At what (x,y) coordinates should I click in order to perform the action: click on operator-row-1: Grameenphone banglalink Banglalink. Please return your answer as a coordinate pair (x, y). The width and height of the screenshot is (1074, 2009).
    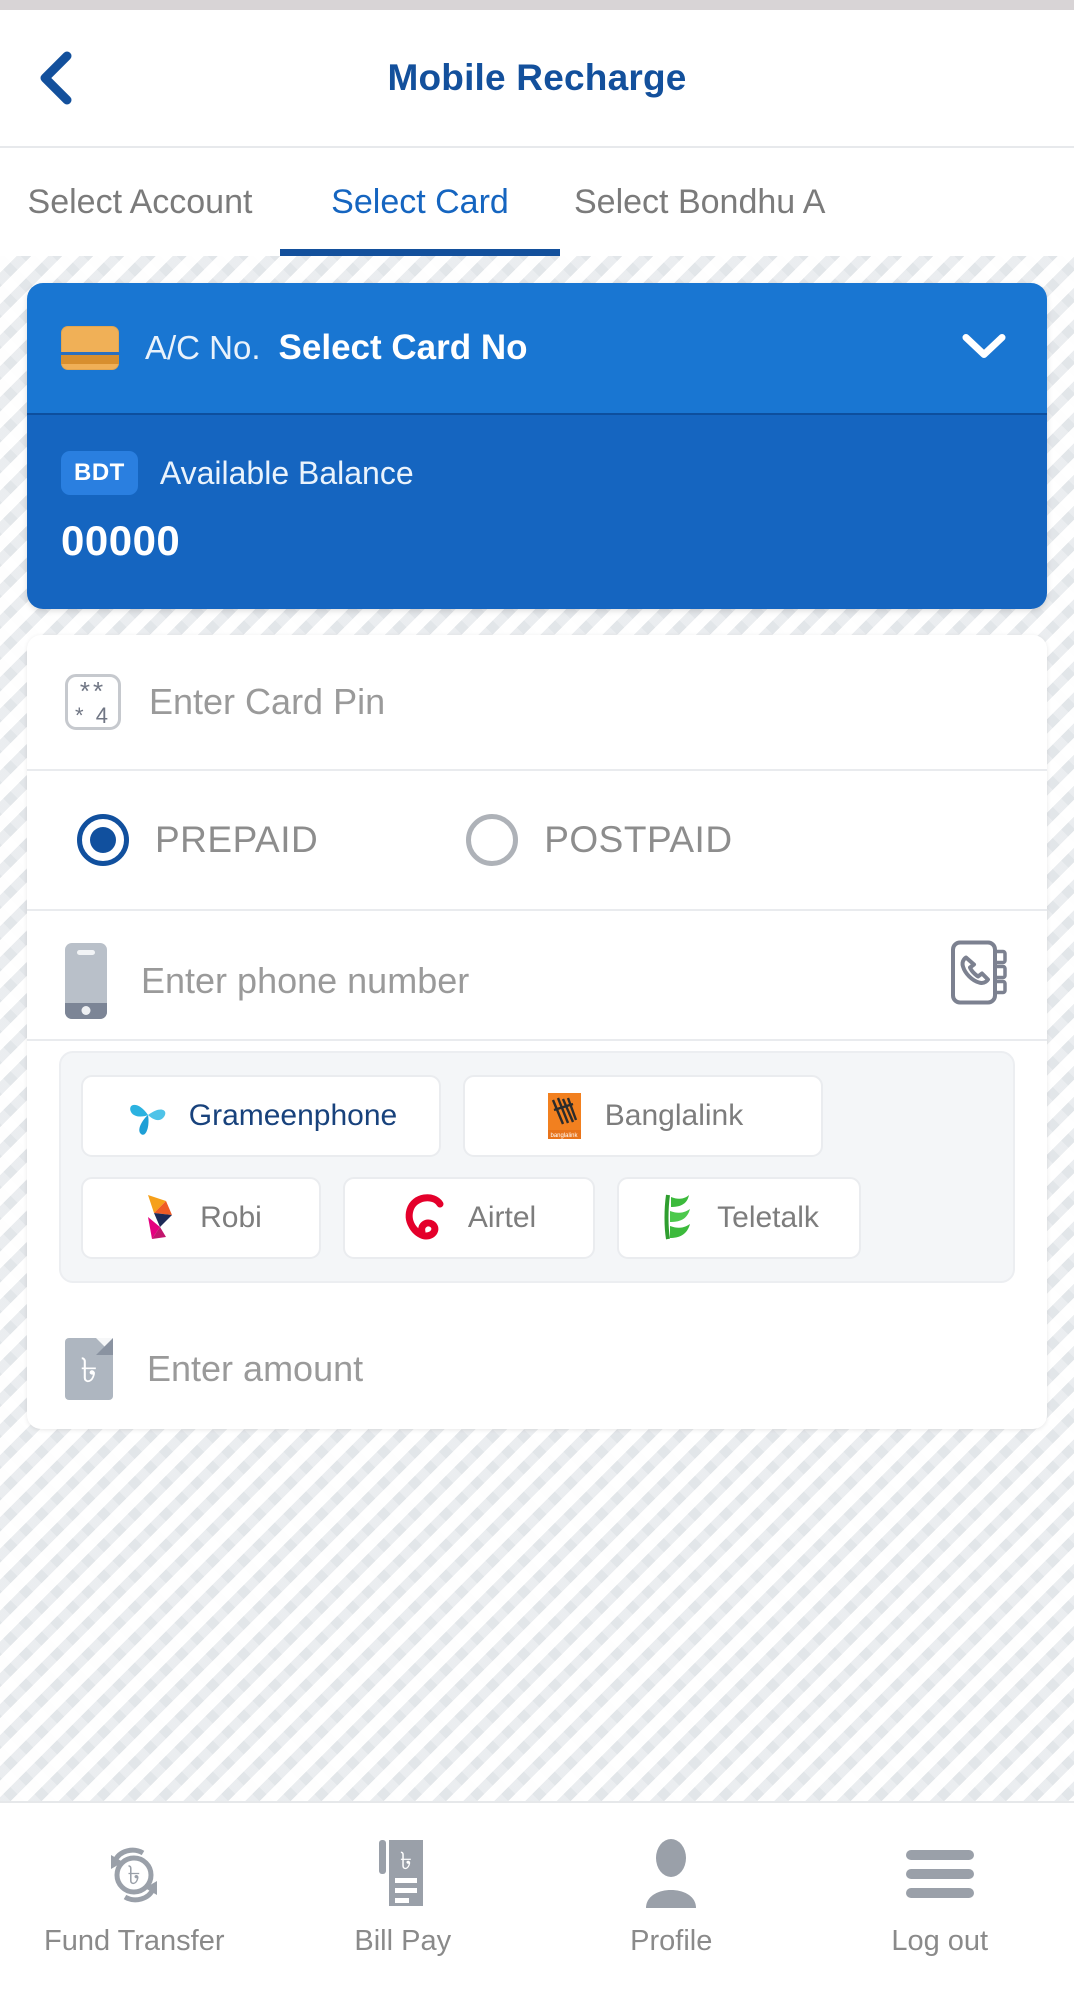
    Looking at the image, I should click on (537, 1116).